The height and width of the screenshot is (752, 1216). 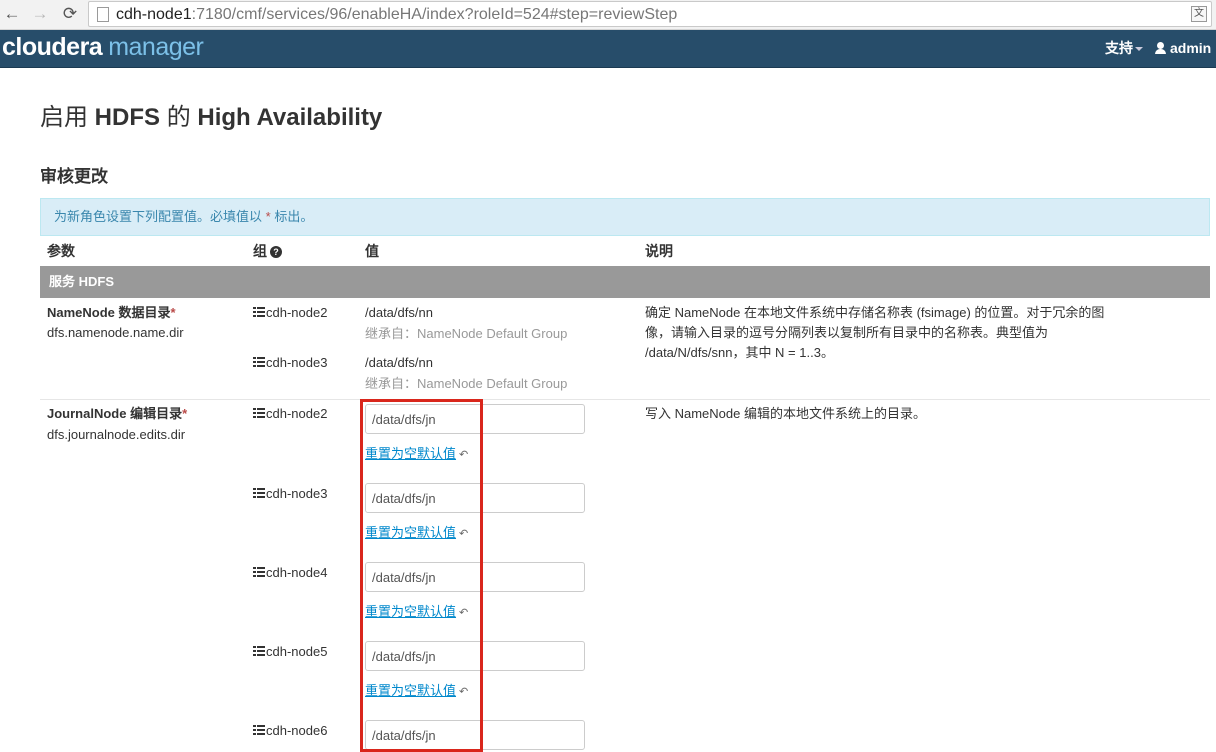 I want to click on info-banner: 为新角色设置下列配置值。必填值以 * 标出。, so click(x=625, y=217).